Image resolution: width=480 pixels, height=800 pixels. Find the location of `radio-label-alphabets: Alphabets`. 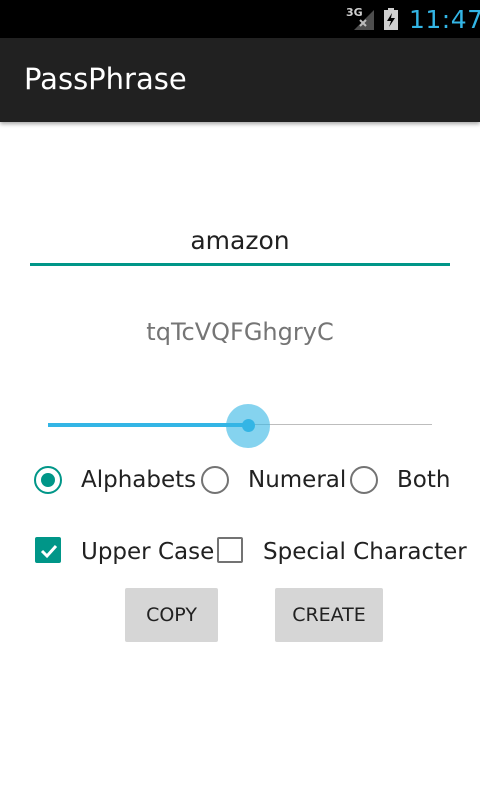

radio-label-alphabets: Alphabets is located at coordinates (138, 480).